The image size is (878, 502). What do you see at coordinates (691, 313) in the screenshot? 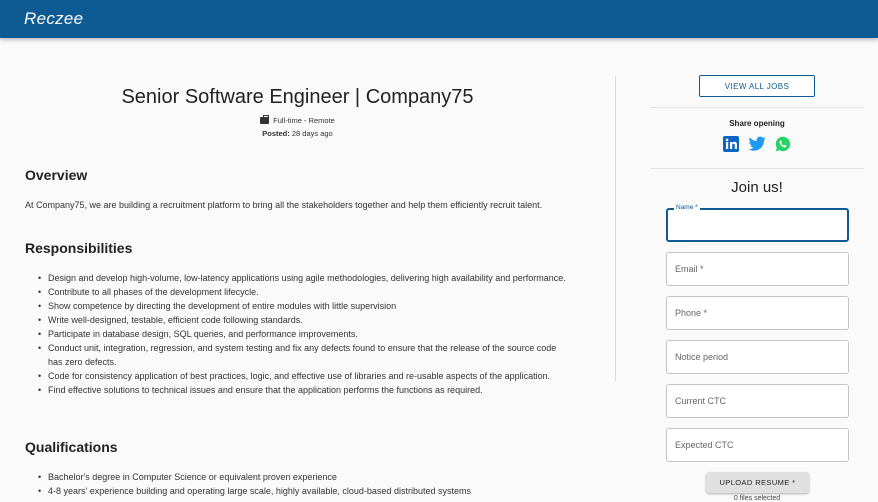
I see `phone-field-label: Phone *` at bounding box center [691, 313].